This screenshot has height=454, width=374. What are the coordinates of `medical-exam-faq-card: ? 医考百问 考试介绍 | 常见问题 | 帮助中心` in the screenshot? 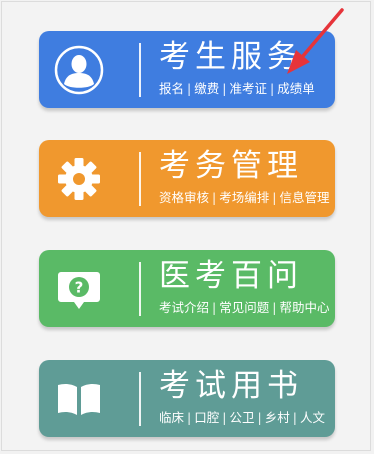 It's located at (187, 288).